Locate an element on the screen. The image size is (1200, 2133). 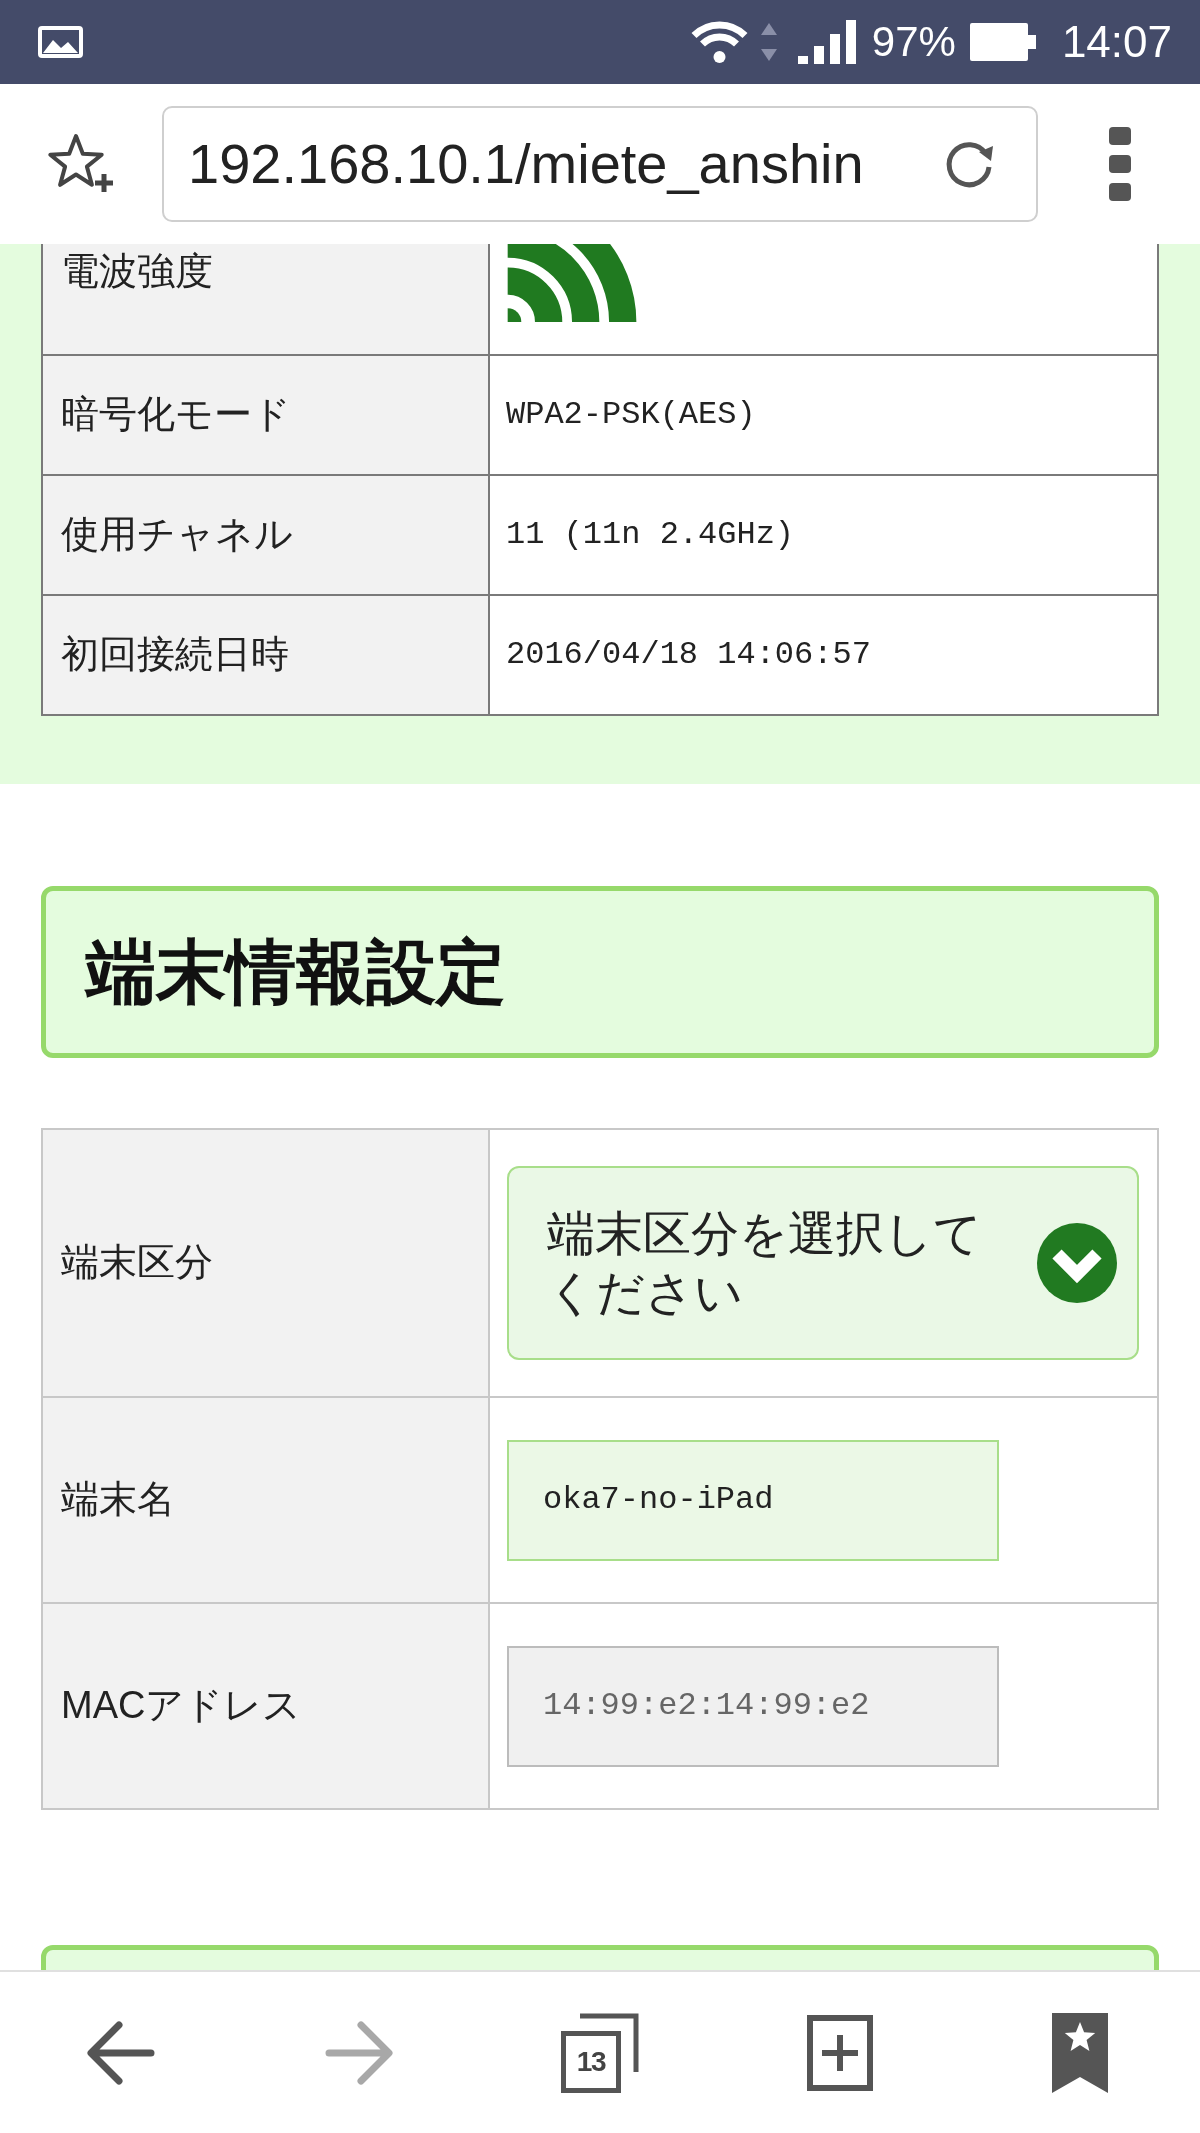
plus-square-icon is located at coordinates (840, 2052).